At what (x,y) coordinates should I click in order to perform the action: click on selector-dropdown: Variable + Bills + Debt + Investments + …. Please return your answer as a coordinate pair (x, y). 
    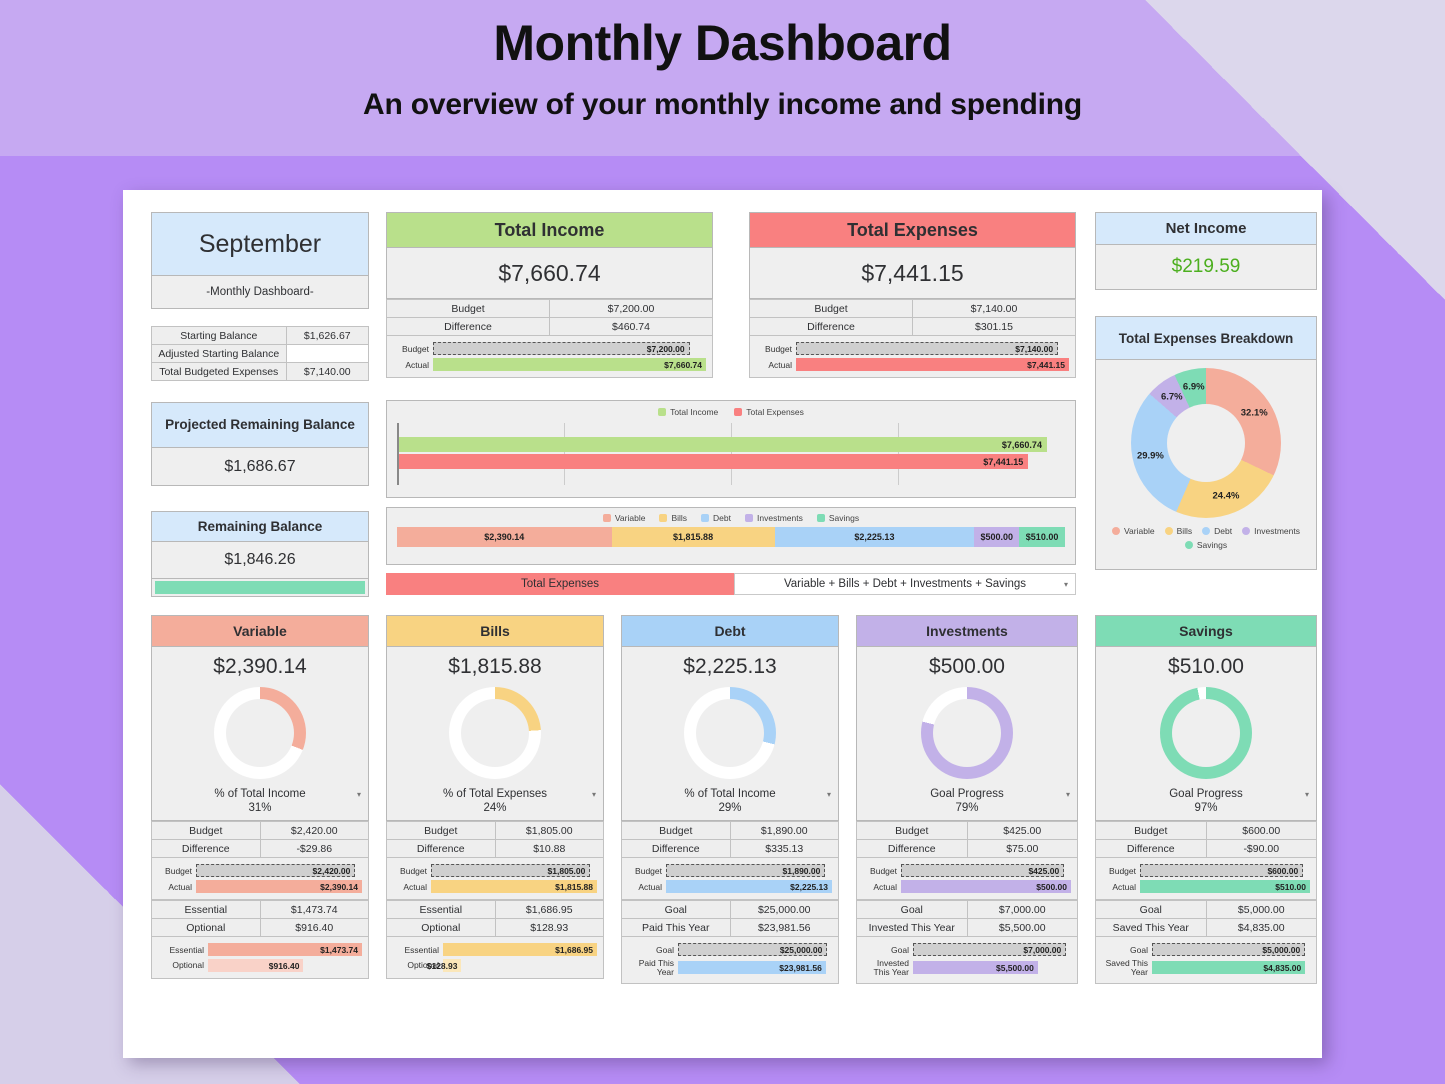
    Looking at the image, I should click on (905, 584).